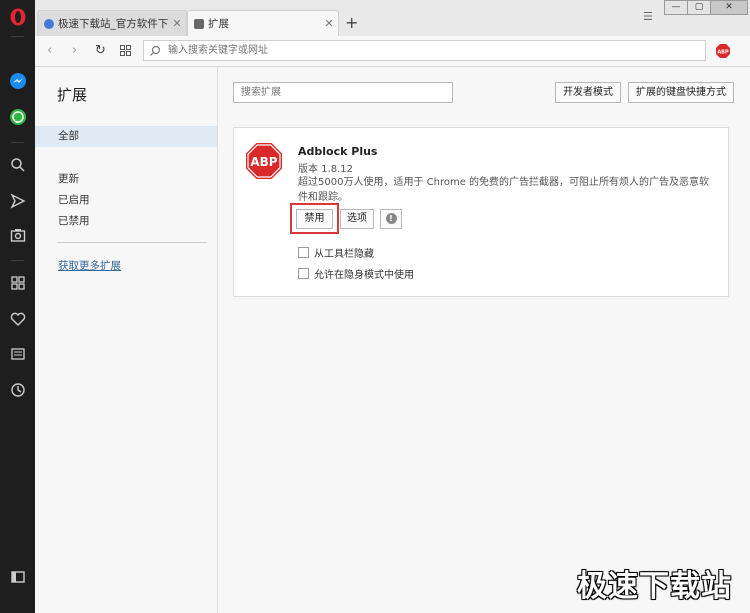 The image size is (750, 613). Describe the element at coordinates (314, 219) in the screenshot. I see `disable-button: 禁用` at that location.